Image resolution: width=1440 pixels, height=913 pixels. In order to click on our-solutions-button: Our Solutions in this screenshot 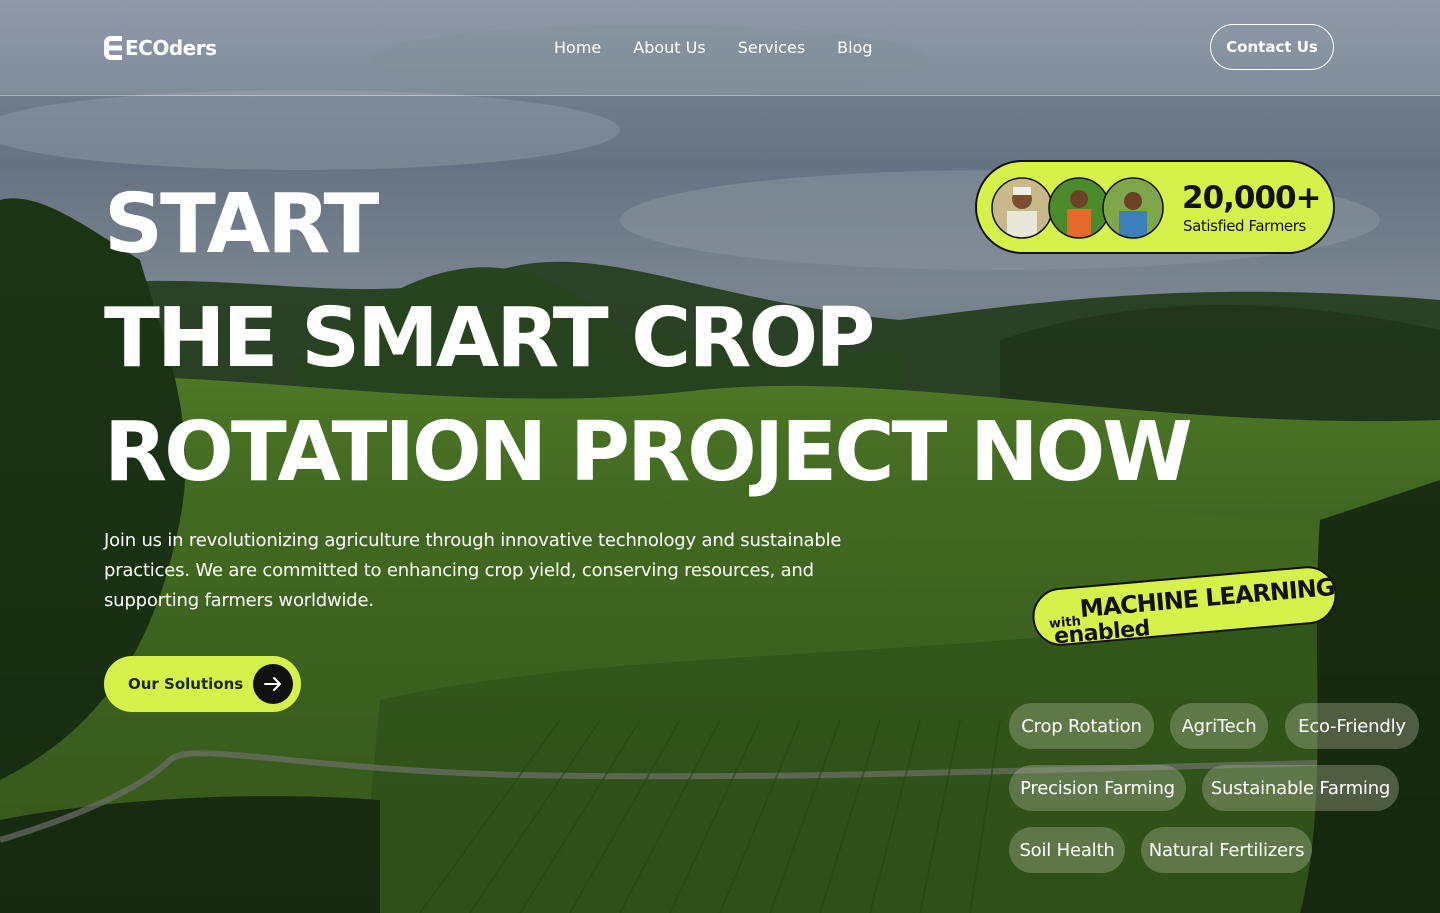, I will do `click(202, 684)`.